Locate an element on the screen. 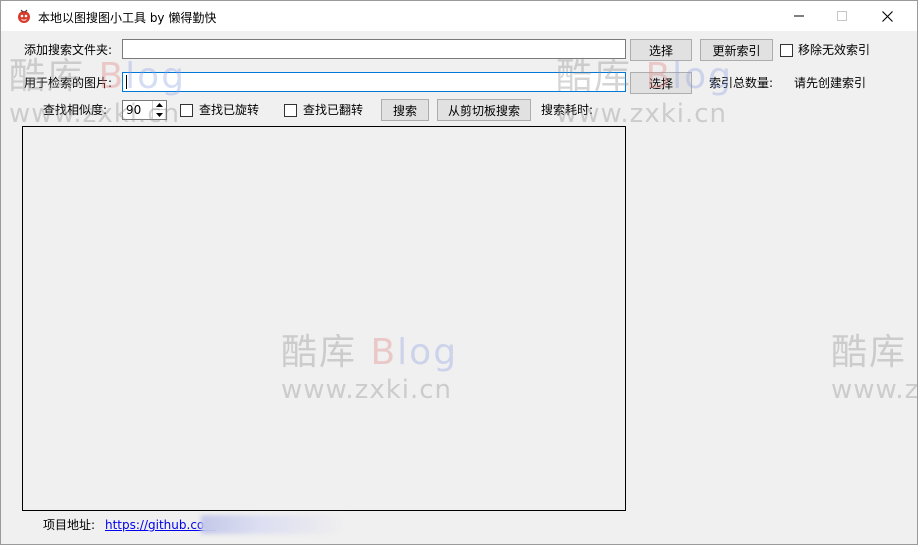 The width and height of the screenshot is (918, 545). project-link: https://github.com is located at coordinates (160, 525).